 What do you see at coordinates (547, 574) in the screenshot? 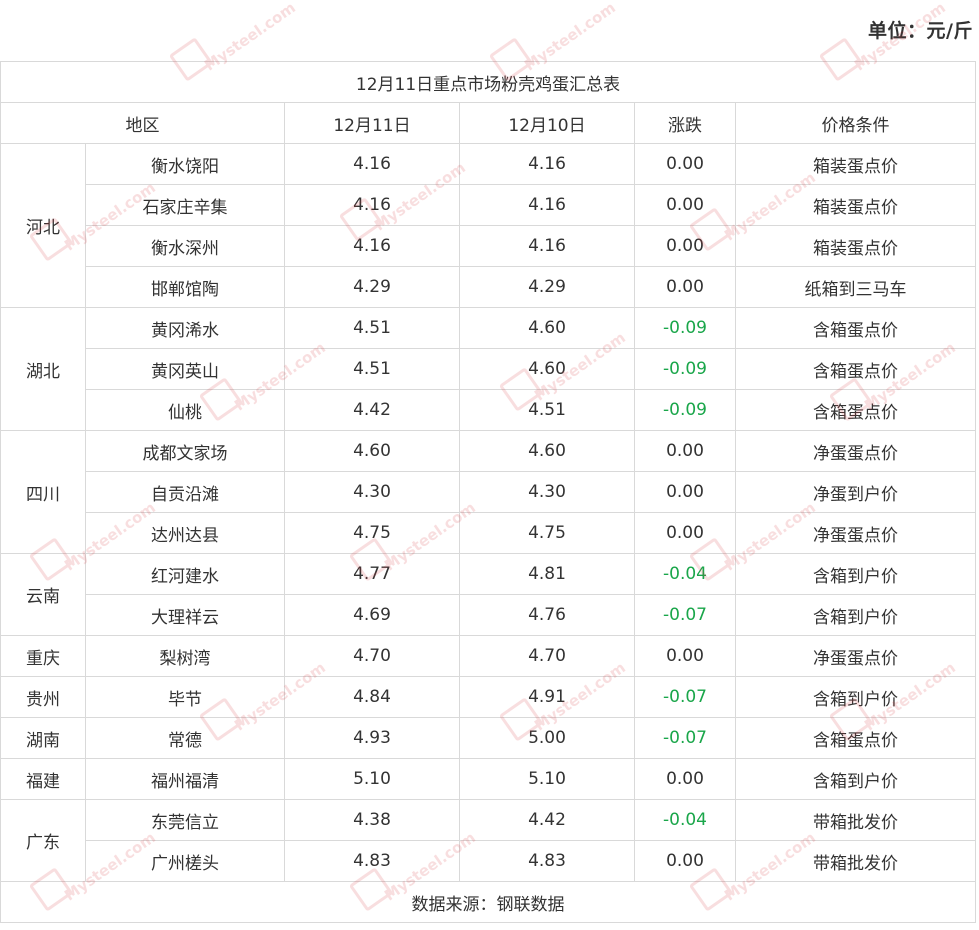
I see `price-yesterday-cell: 4.81` at bounding box center [547, 574].